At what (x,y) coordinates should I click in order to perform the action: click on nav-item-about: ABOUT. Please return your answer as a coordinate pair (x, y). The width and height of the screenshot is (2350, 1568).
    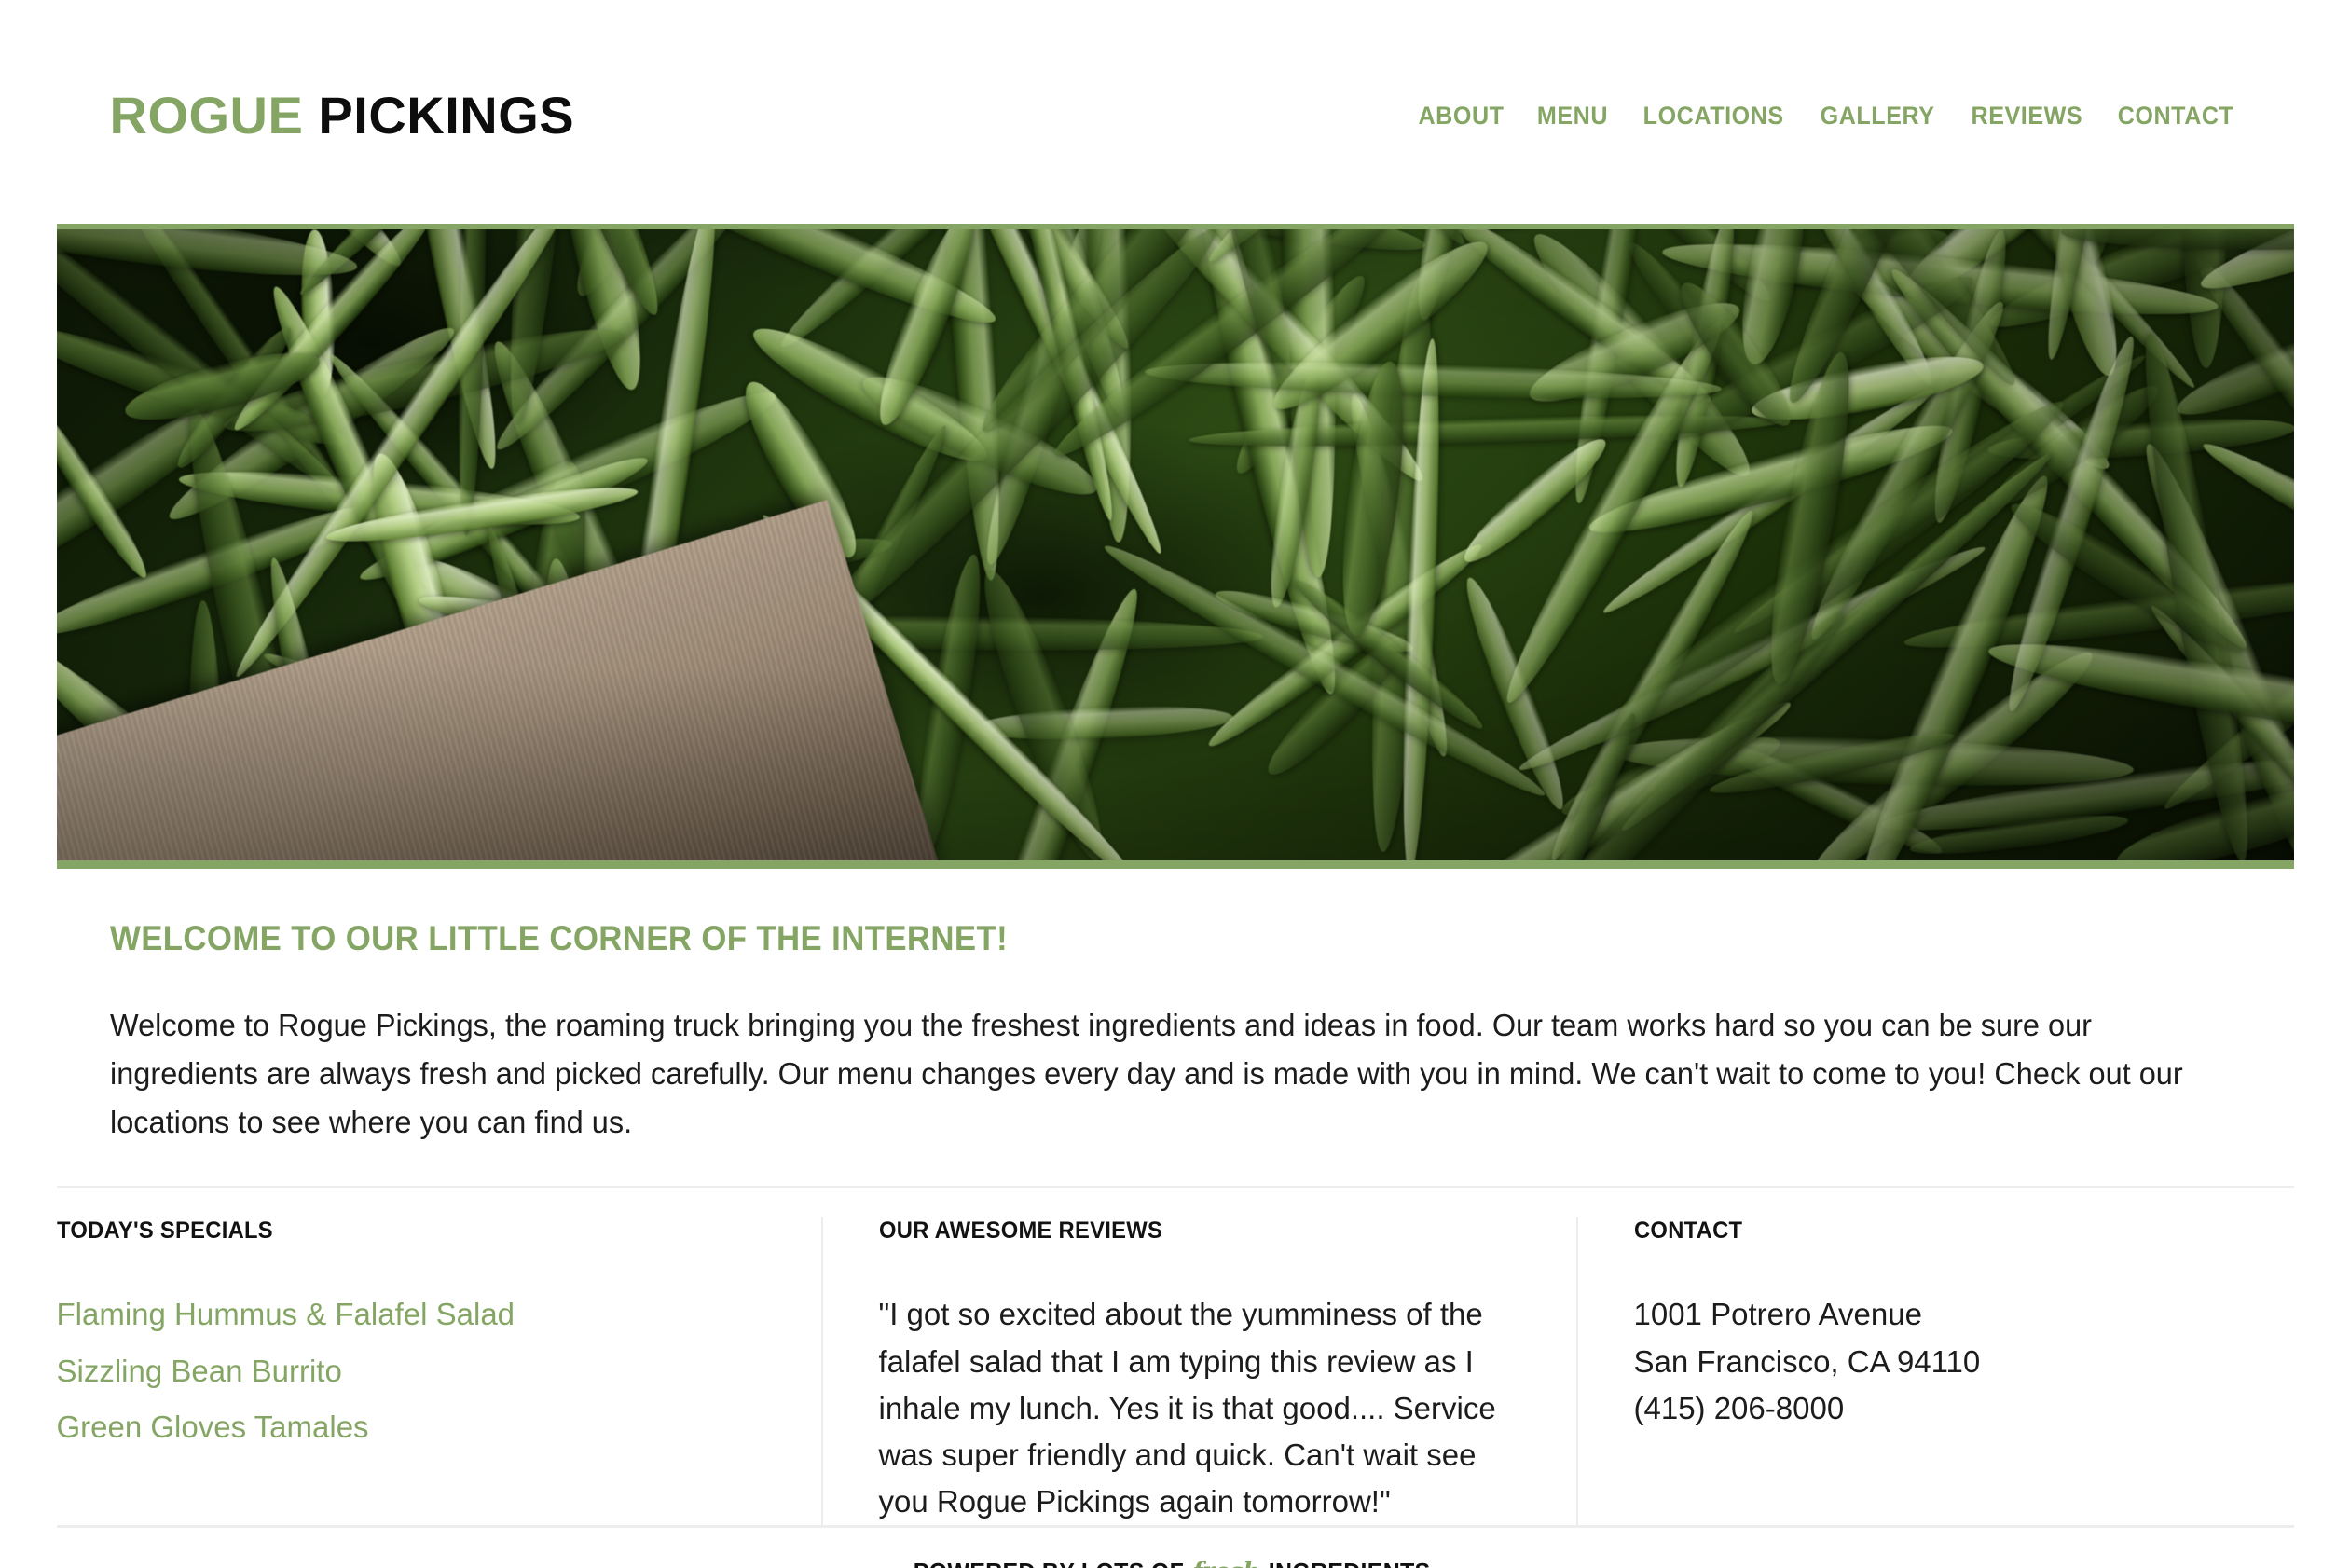
    Looking at the image, I should click on (1462, 116).